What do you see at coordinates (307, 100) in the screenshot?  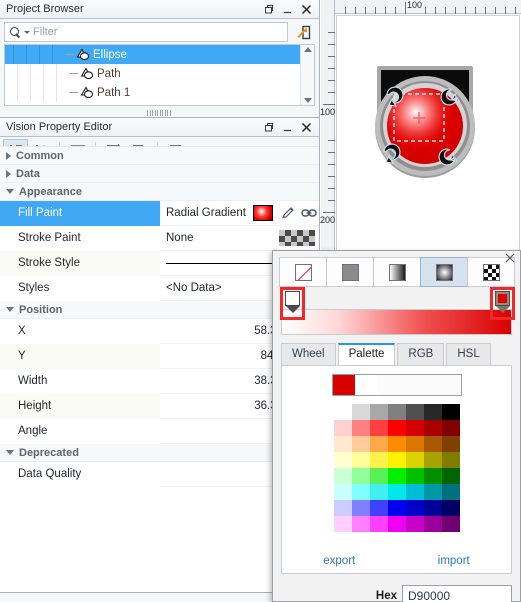 I see `scroll-down-icon` at bounding box center [307, 100].